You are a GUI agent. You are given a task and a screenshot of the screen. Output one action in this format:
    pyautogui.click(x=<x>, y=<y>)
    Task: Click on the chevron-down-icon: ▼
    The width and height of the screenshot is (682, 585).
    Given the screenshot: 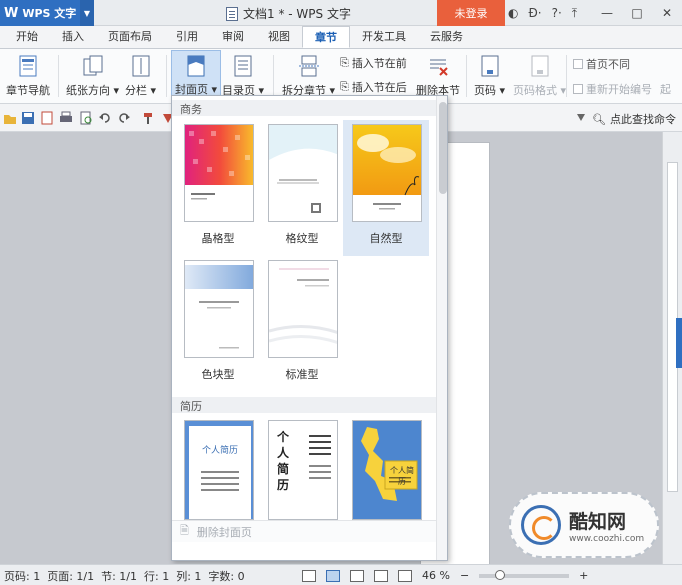 What is the action you would take?
    pyautogui.click(x=87, y=13)
    